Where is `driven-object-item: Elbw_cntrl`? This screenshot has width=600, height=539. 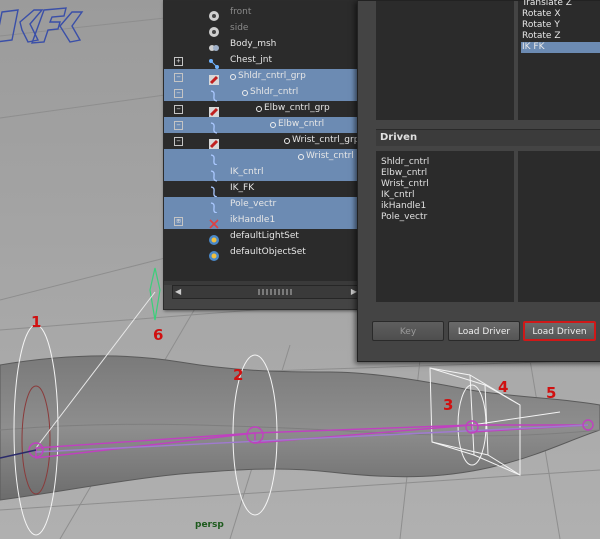
driven-object-item: Elbw_cntrl is located at coordinates (404, 173).